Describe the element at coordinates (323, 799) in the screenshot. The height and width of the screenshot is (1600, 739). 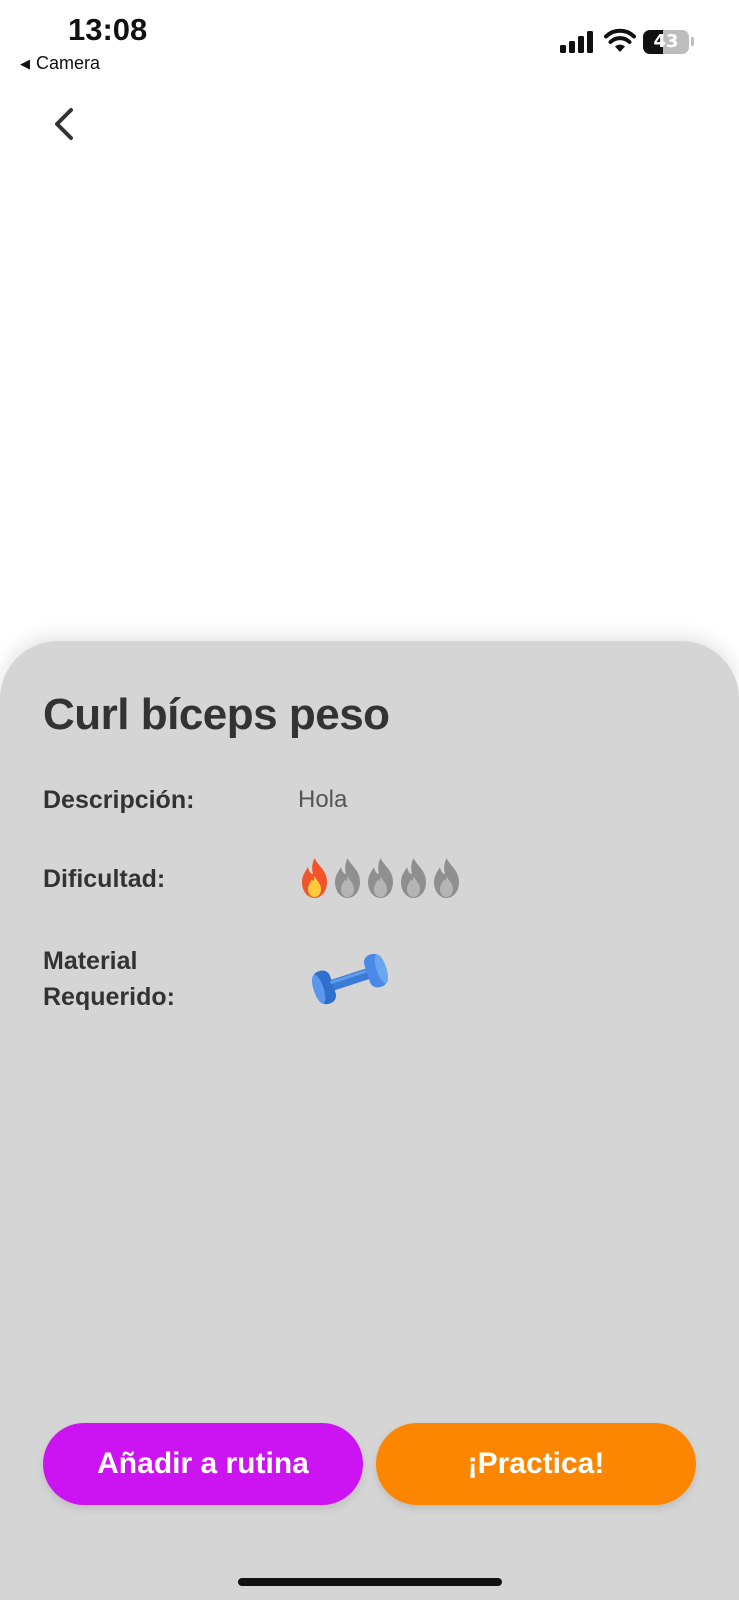
I see `description-value: Hola` at that location.